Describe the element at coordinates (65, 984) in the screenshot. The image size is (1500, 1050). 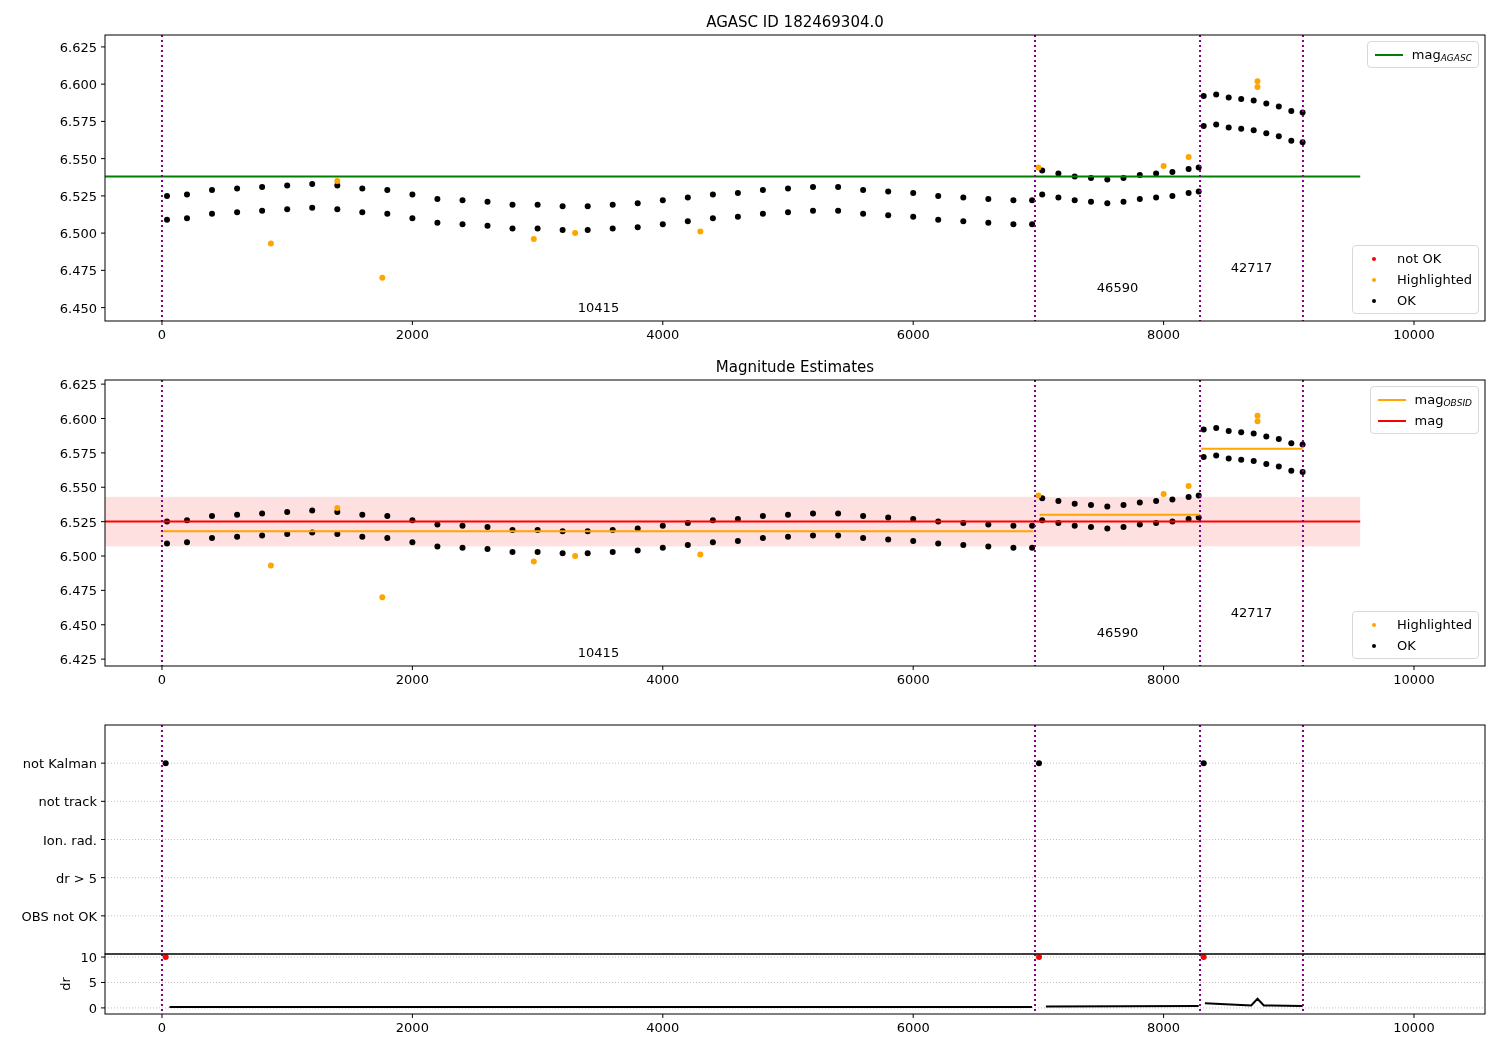
I see `axis-label: dr` at that location.